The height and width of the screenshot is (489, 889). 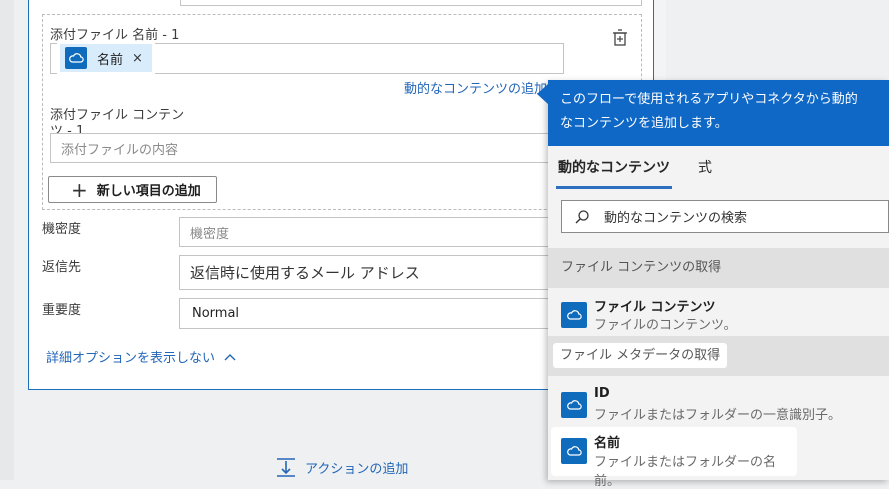 What do you see at coordinates (718, 415) in the screenshot?
I see `item-description: ファイルまたはフォルダーの一意識別子。` at bounding box center [718, 415].